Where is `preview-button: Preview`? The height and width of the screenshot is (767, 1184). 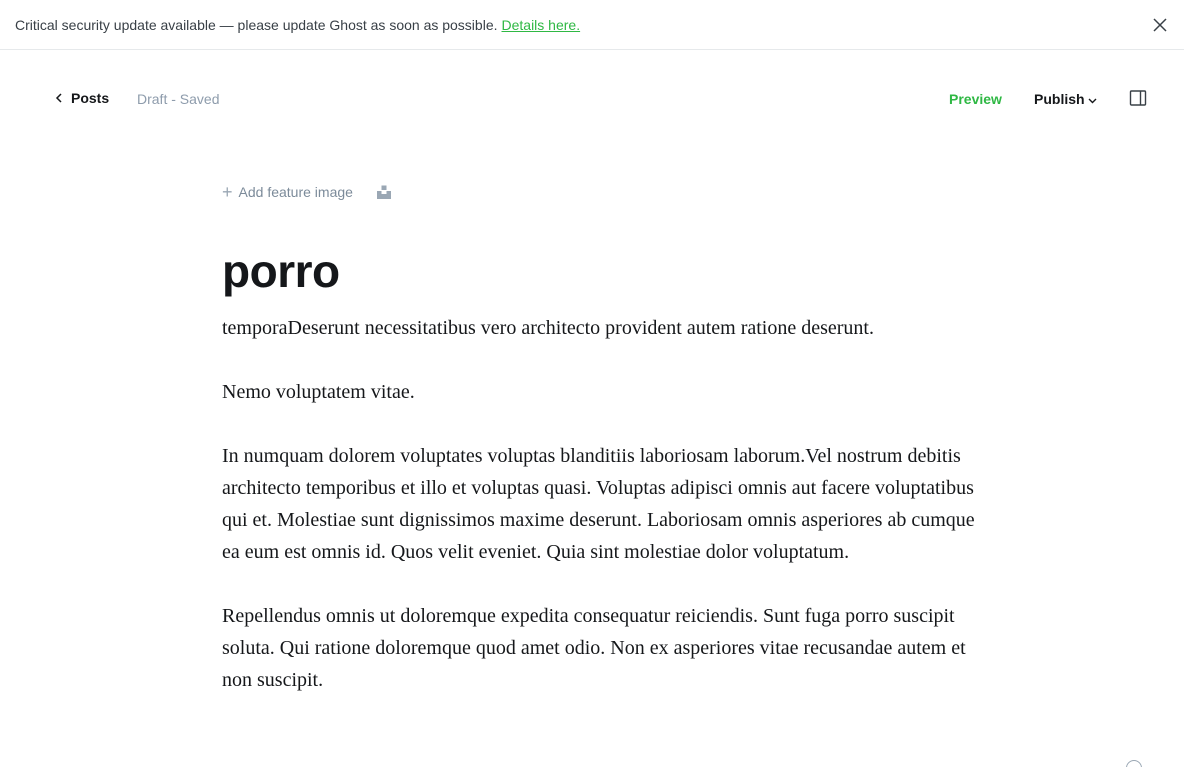 preview-button: Preview is located at coordinates (975, 99).